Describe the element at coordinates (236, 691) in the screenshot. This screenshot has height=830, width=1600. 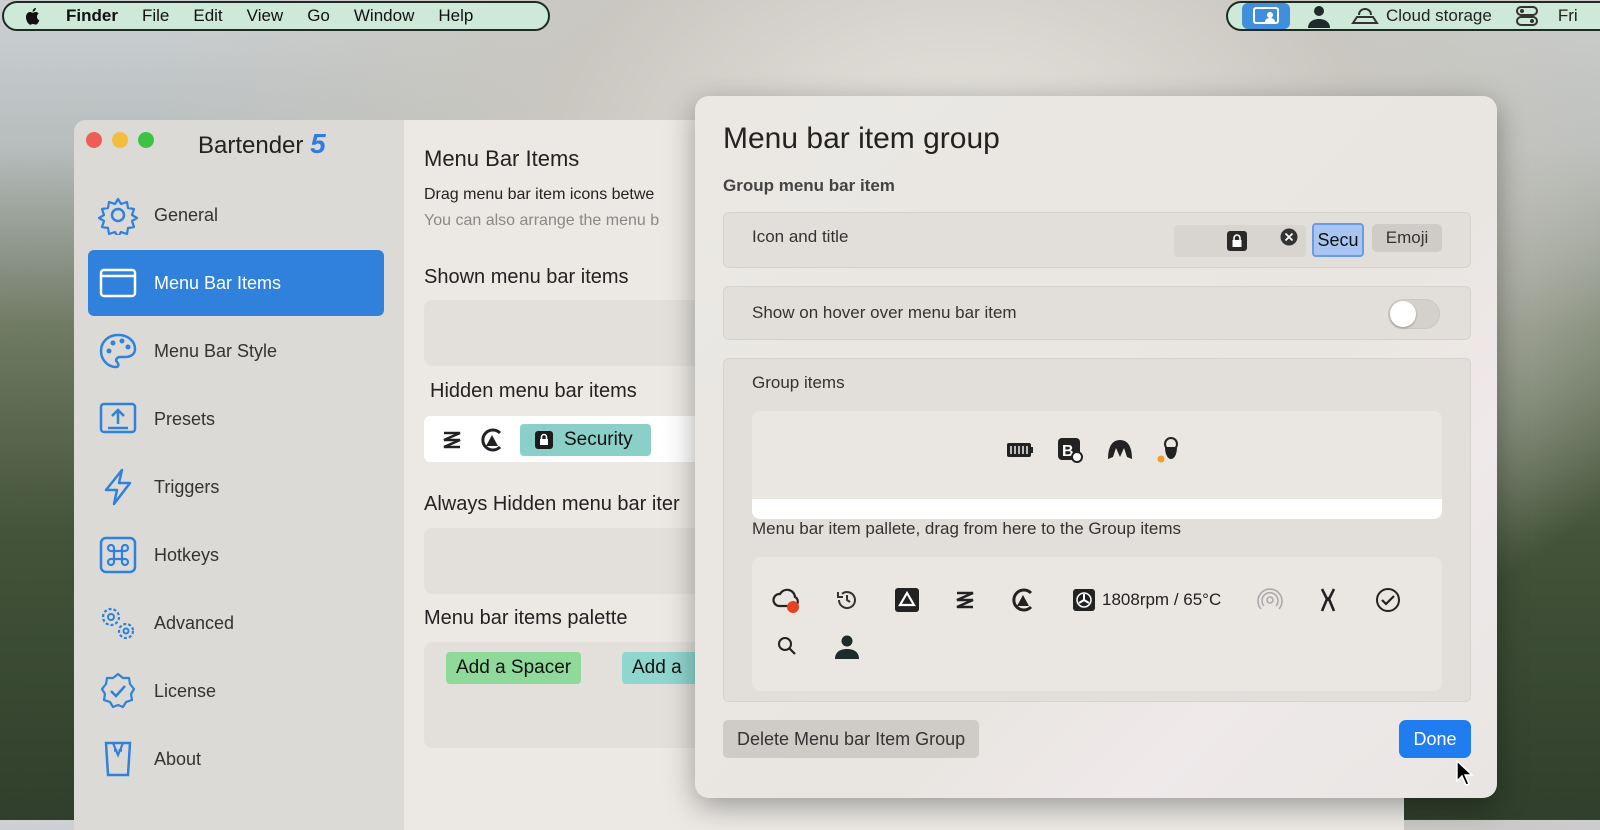
I see `sidebar-item-license: License` at that location.